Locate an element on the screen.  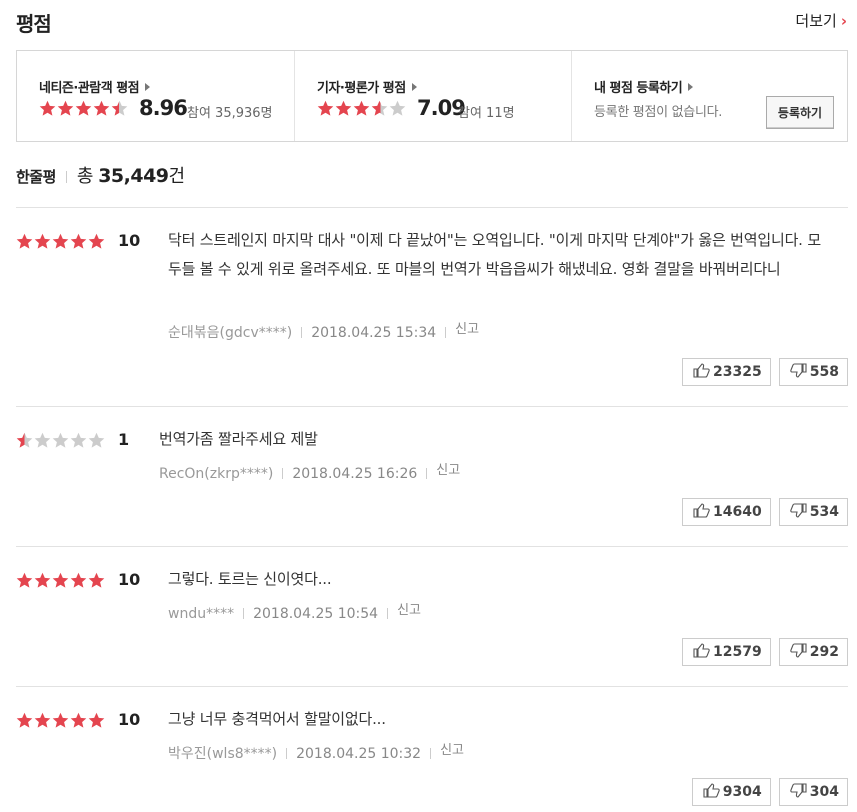
review-date: 2018.04.25 15:34 is located at coordinates (374, 333).